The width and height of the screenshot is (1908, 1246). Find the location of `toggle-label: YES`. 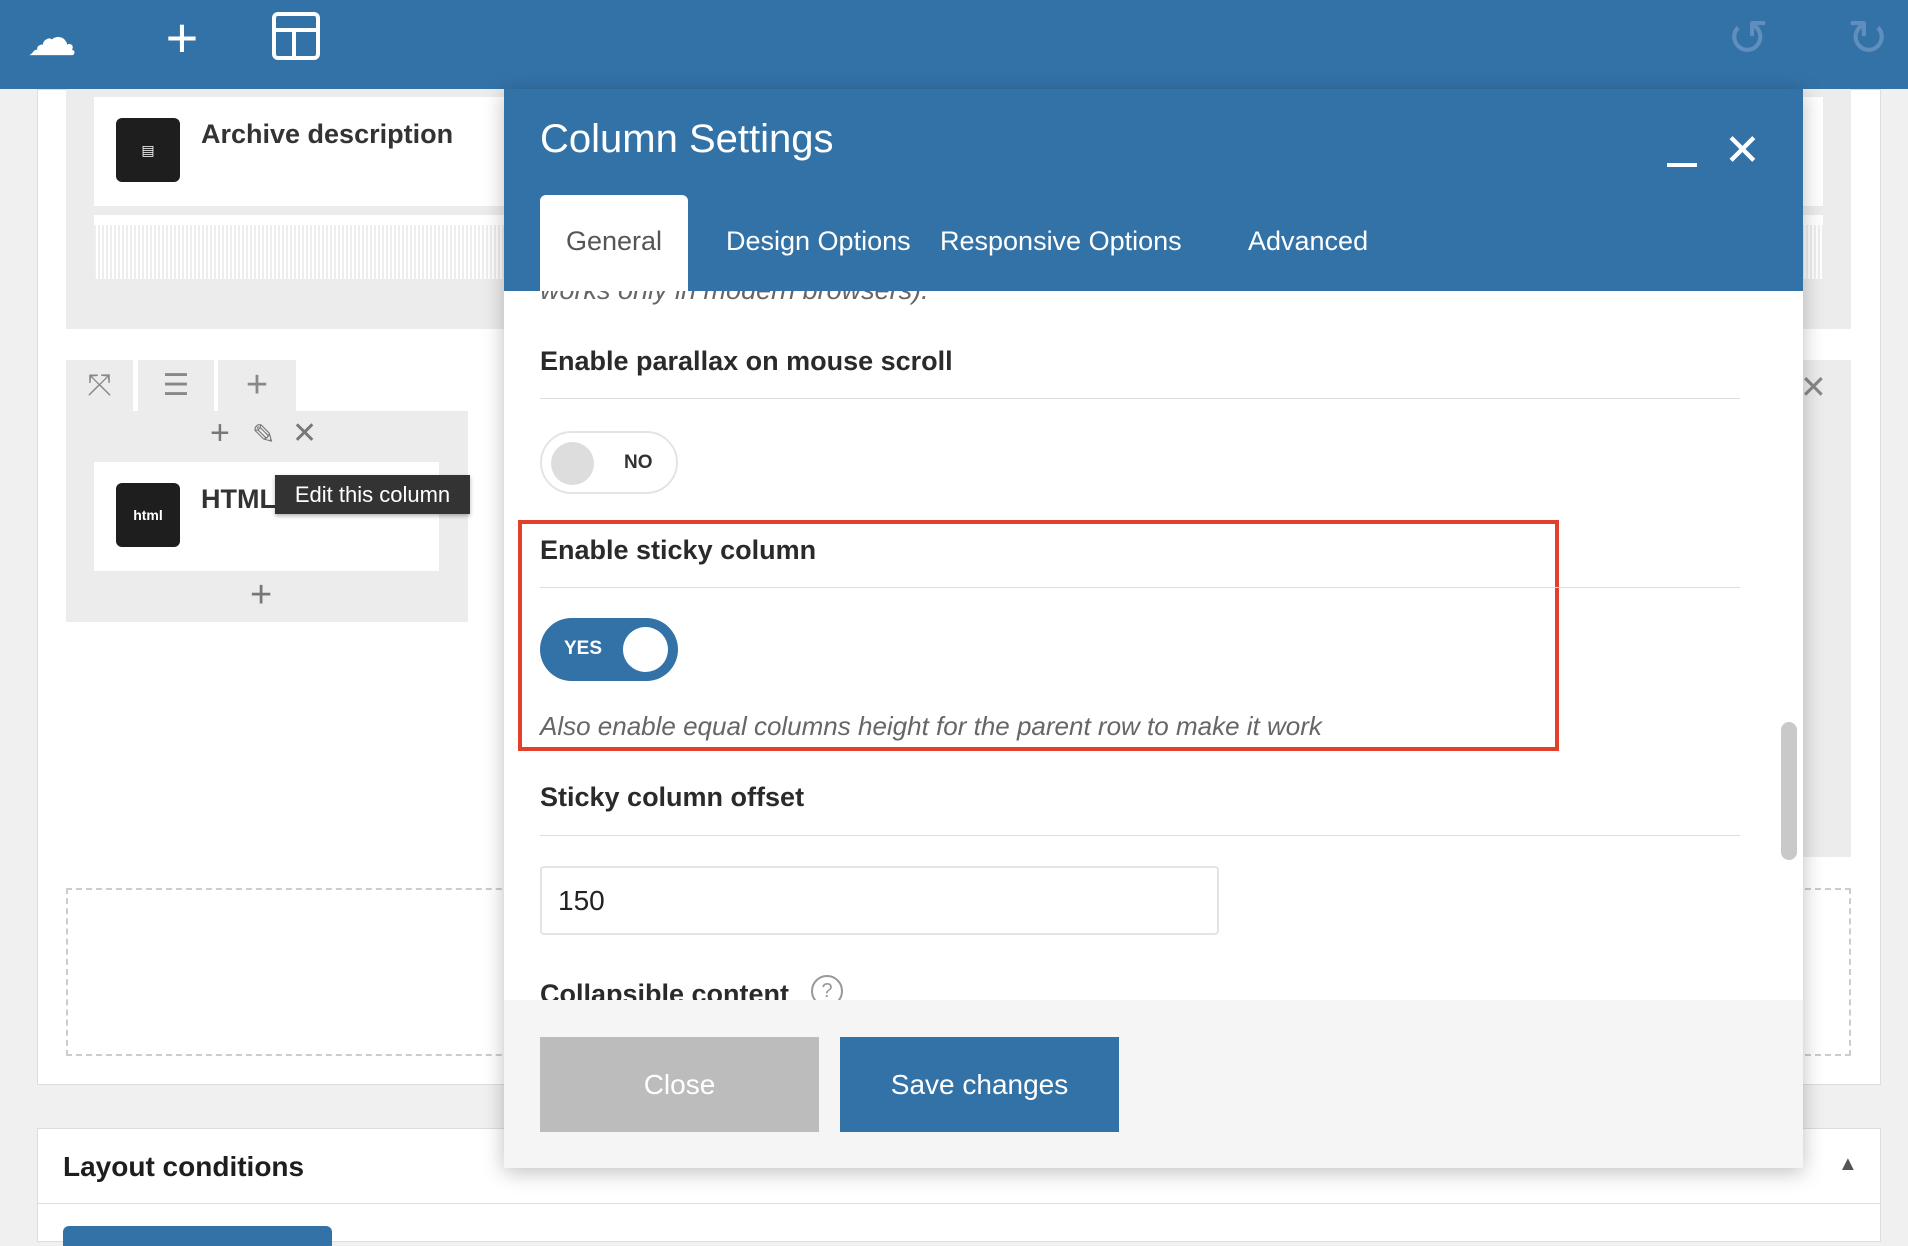

toggle-label: YES is located at coordinates (583, 648).